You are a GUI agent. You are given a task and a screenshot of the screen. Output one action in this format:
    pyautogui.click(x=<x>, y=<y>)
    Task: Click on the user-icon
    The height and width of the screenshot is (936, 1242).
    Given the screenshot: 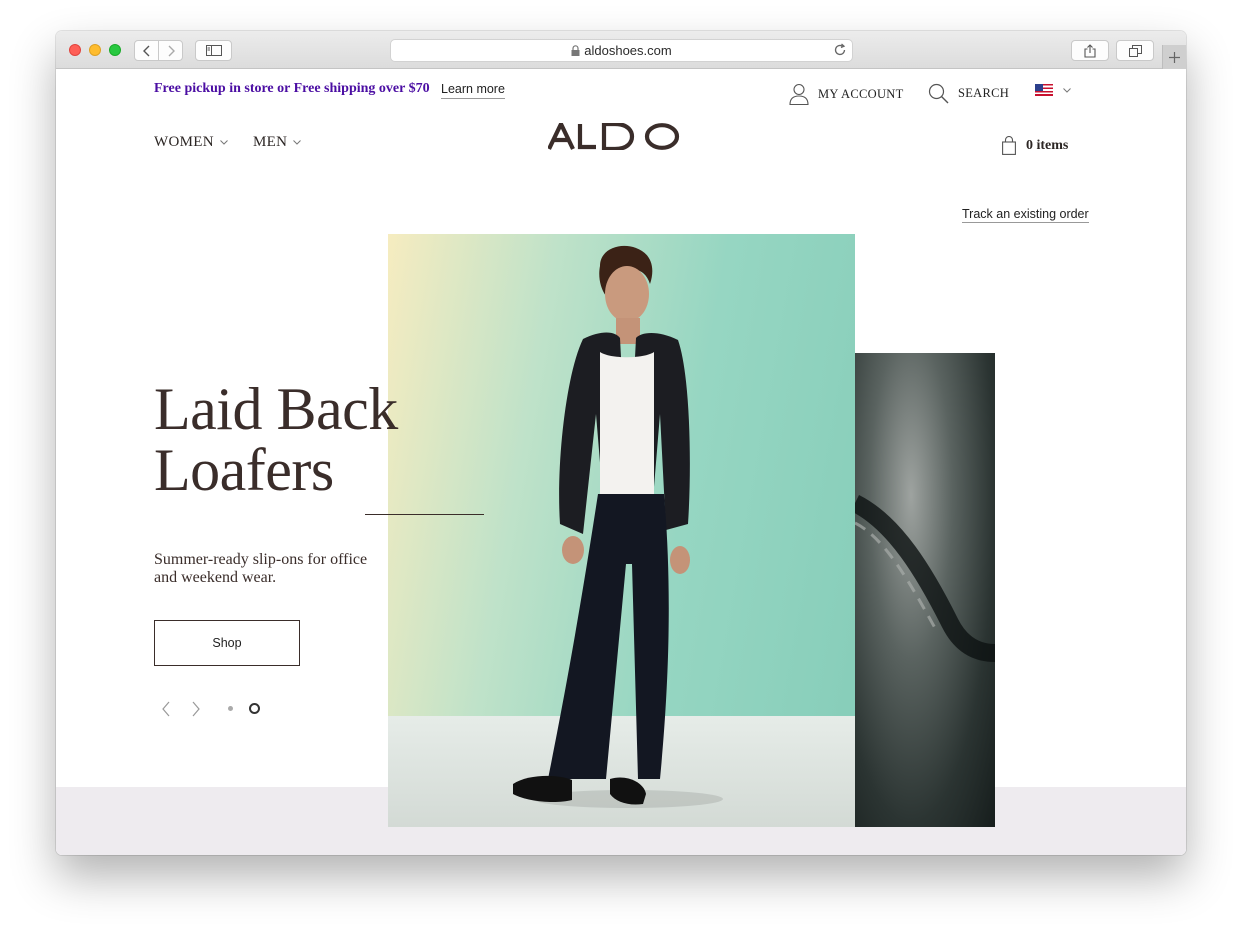 What is the action you would take?
    pyautogui.click(x=799, y=94)
    